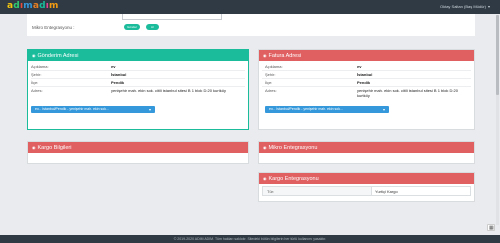 This screenshot has width=500, height=243. I want to click on page-scrollbar, so click(497, 120).